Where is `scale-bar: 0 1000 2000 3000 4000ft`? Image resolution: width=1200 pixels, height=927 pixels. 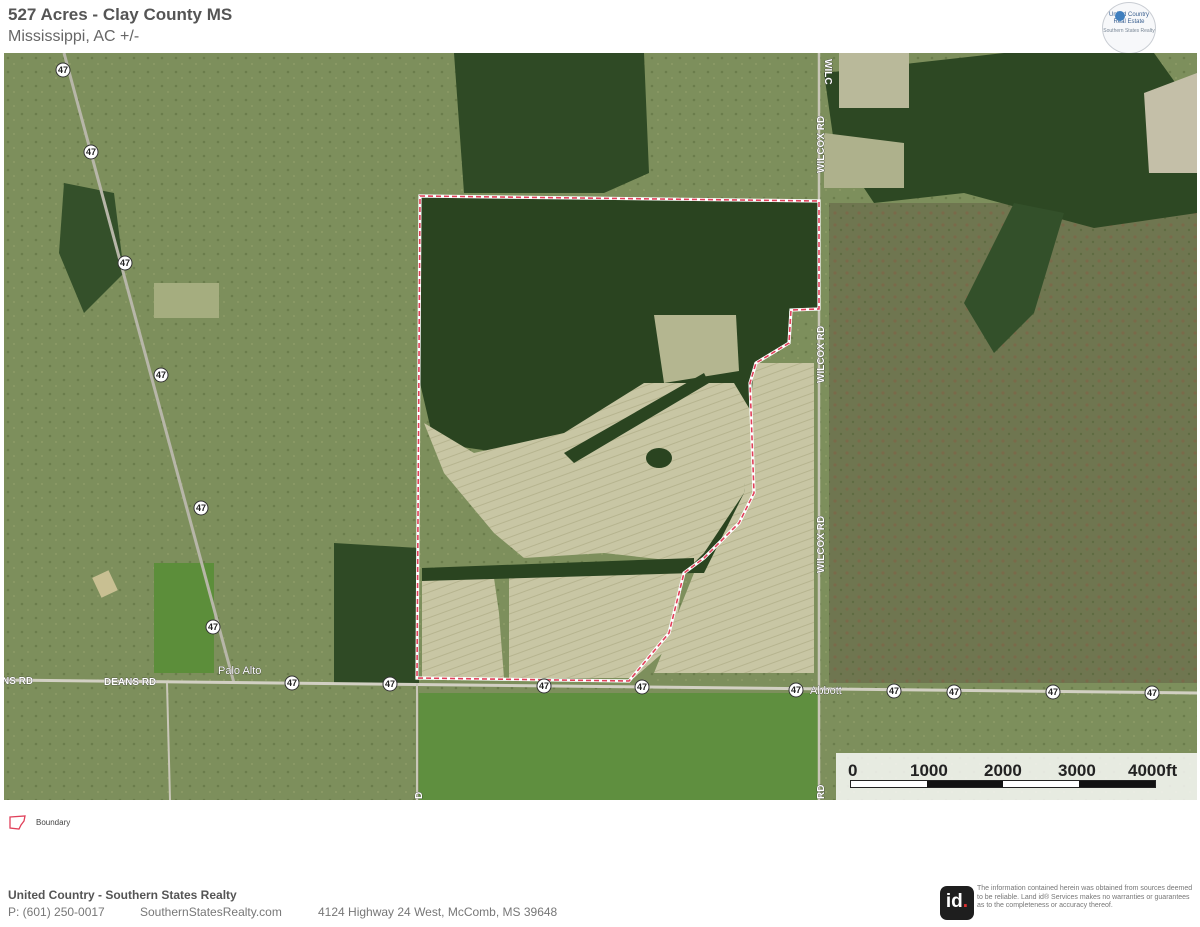
scale-bar: 0 1000 2000 3000 4000ft is located at coordinates (1016, 776).